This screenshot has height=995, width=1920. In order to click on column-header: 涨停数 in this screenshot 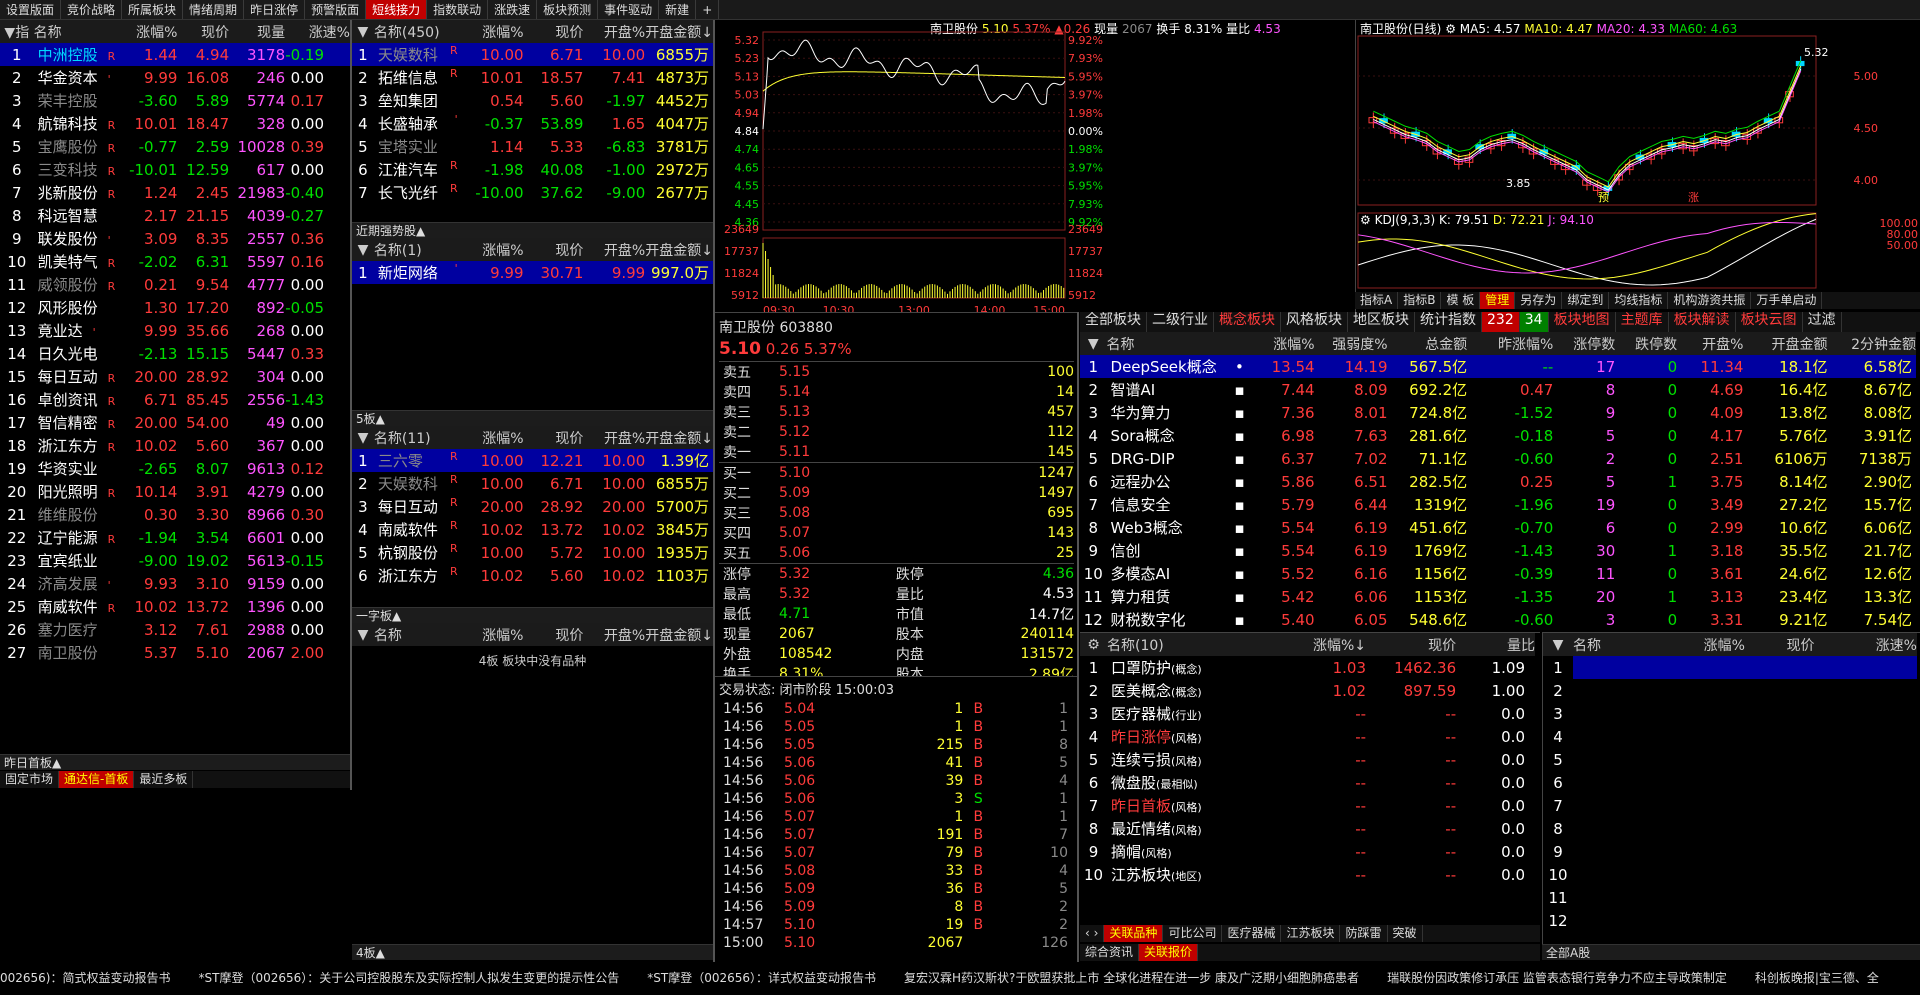, I will do `click(1584, 343)`.